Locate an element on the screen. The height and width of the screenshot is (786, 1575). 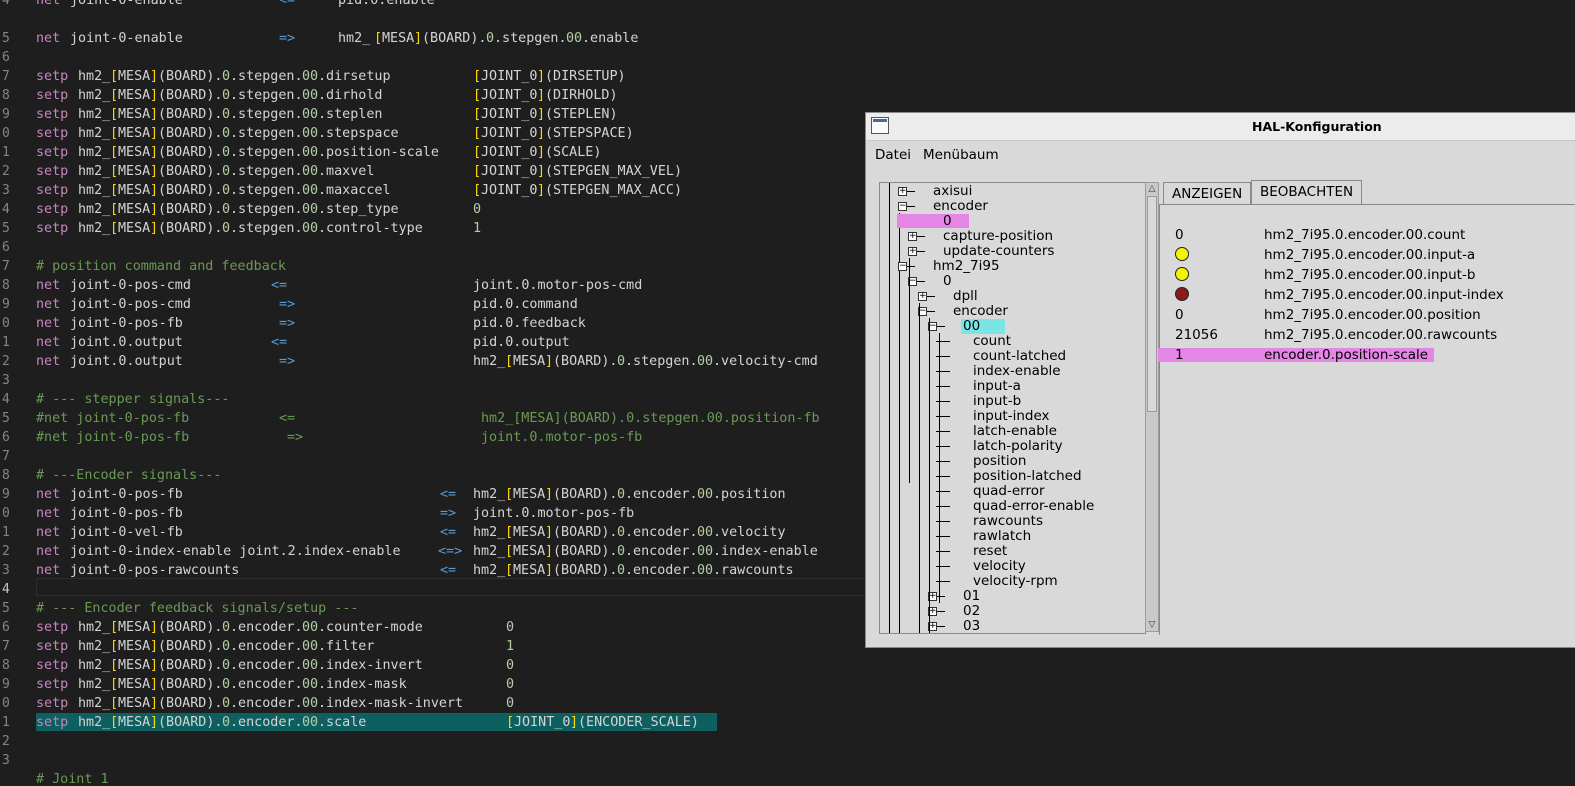
tree-node-label: count-latched is located at coordinates (1019, 356).